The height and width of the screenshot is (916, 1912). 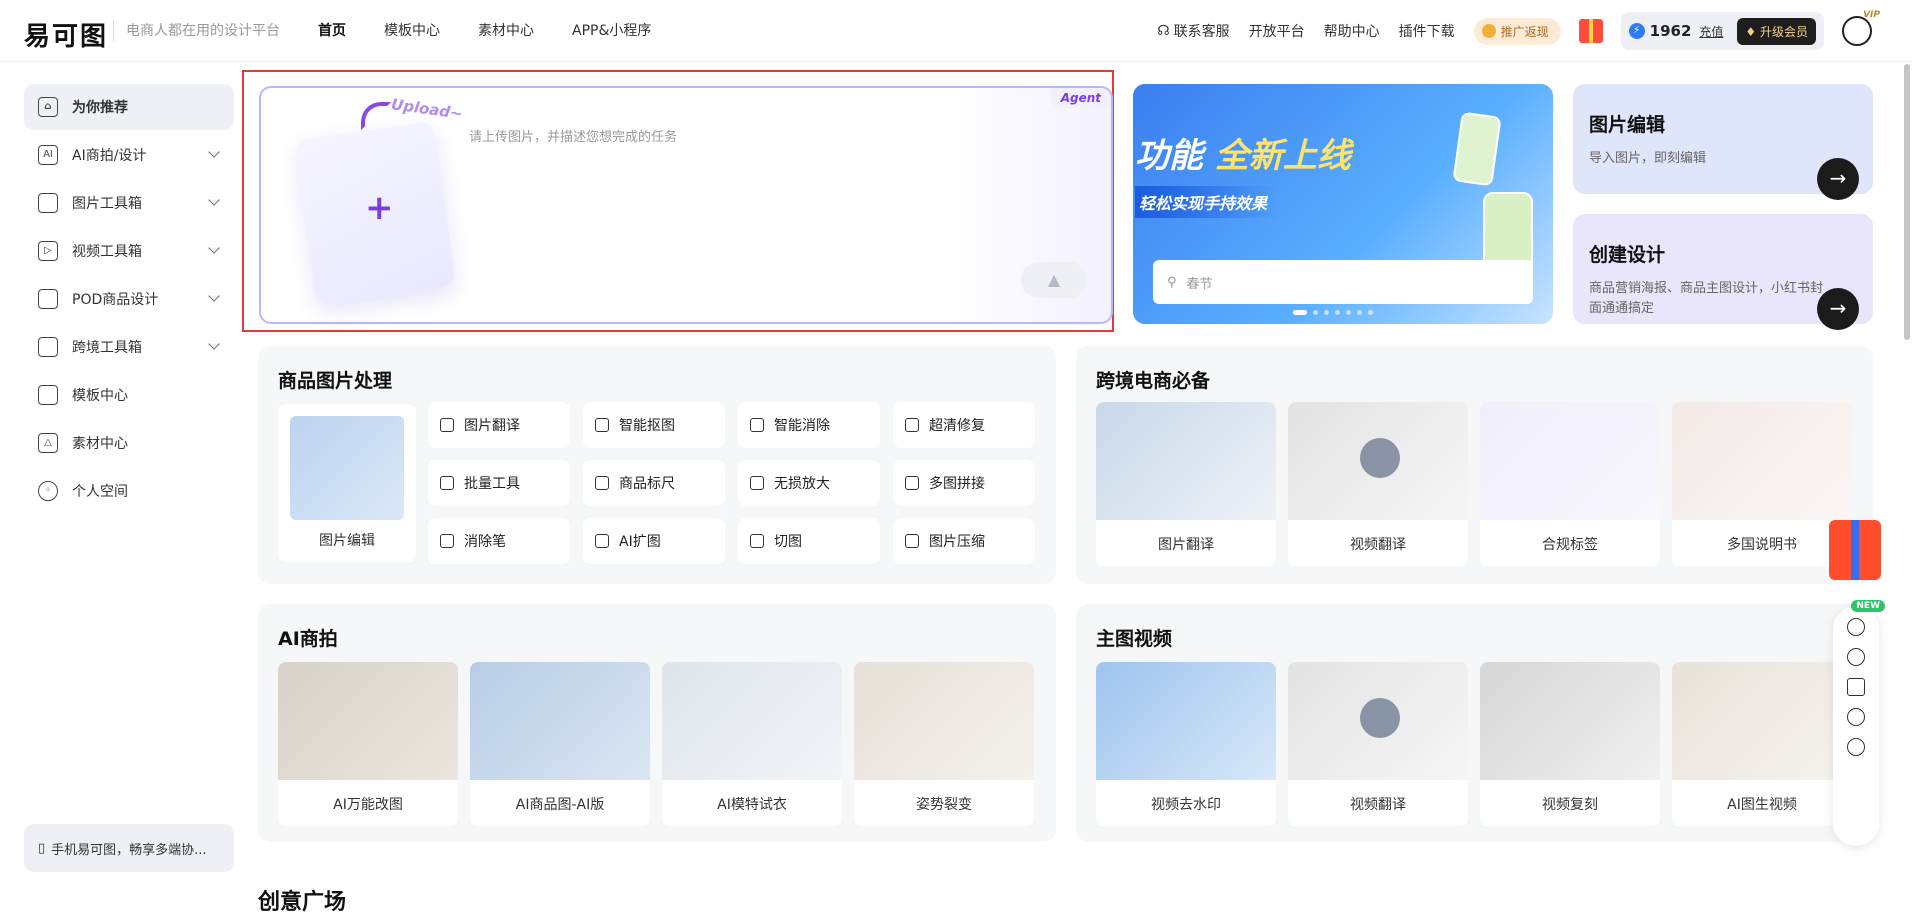 What do you see at coordinates (1200, 282) in the screenshot?
I see `banner-search-input: 春节` at bounding box center [1200, 282].